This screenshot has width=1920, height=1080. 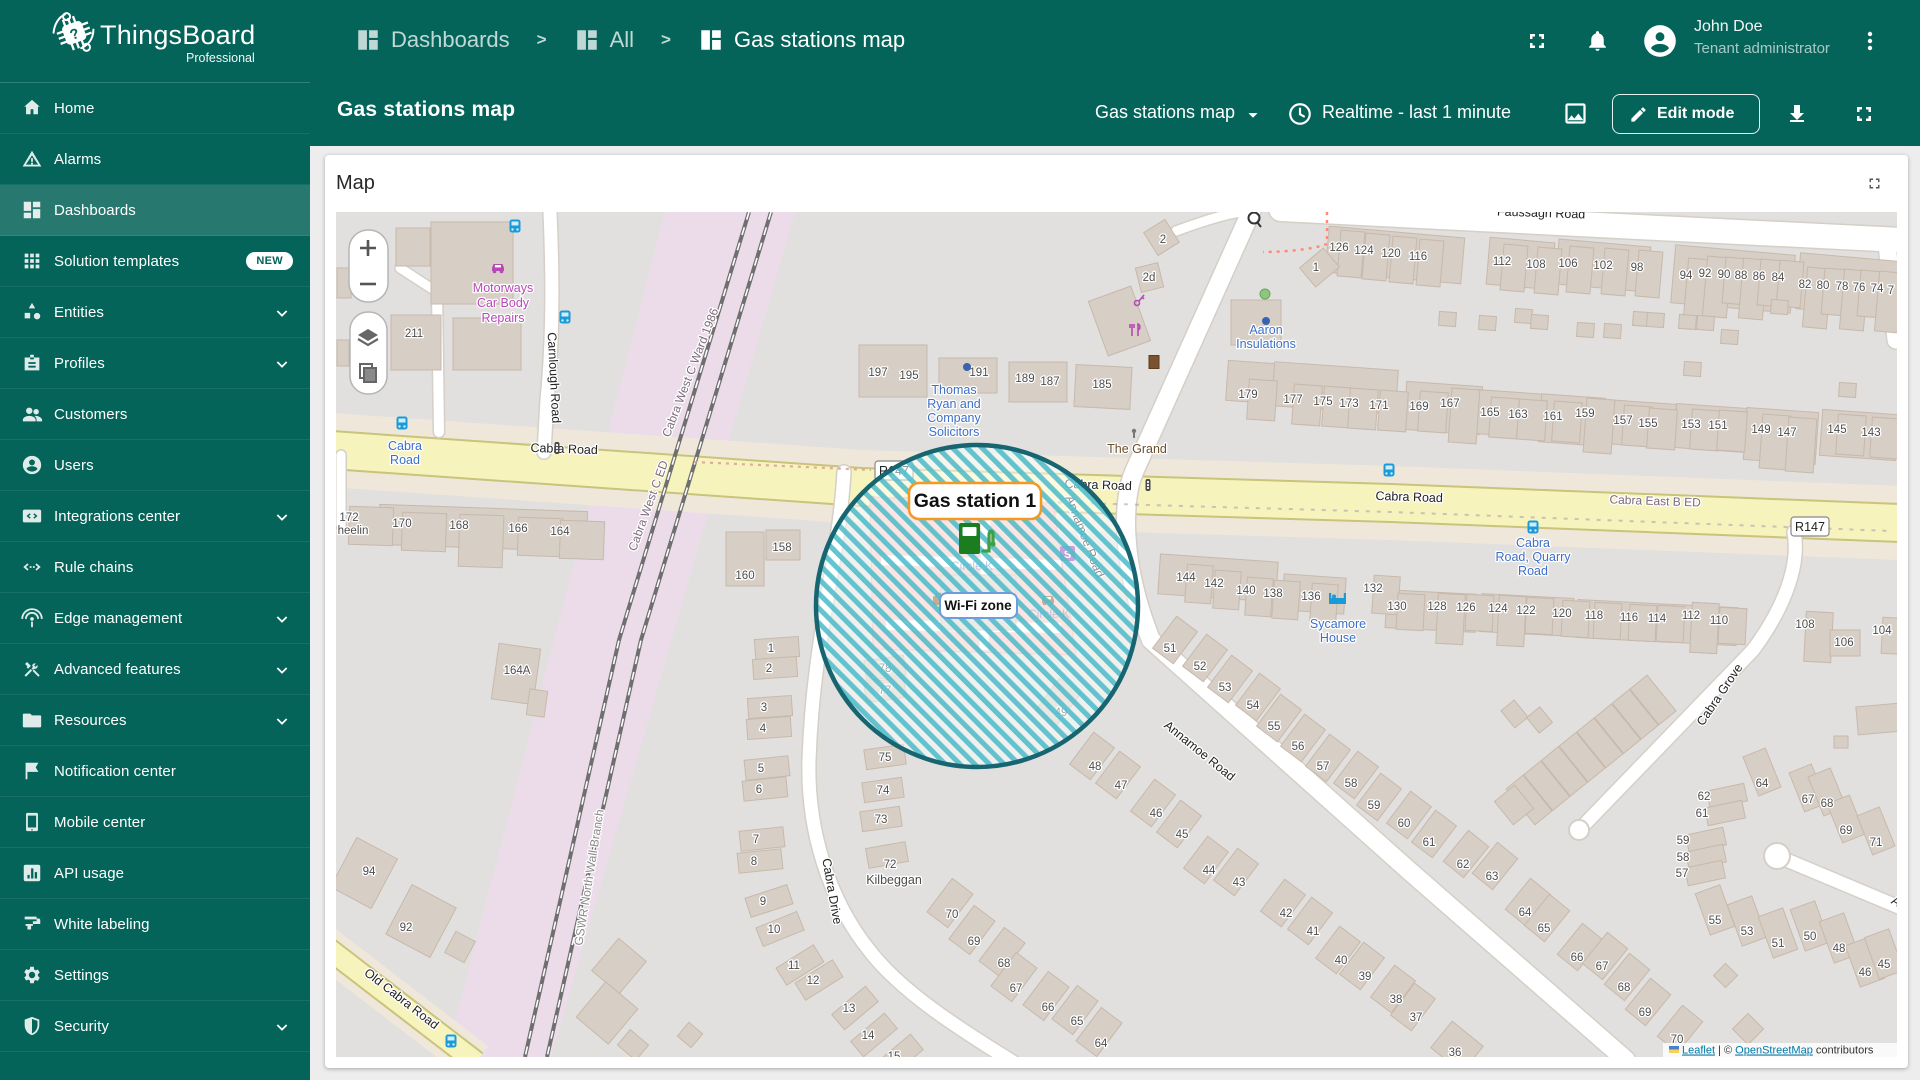 I want to click on svg-text: Car Body, so click(x=503, y=303).